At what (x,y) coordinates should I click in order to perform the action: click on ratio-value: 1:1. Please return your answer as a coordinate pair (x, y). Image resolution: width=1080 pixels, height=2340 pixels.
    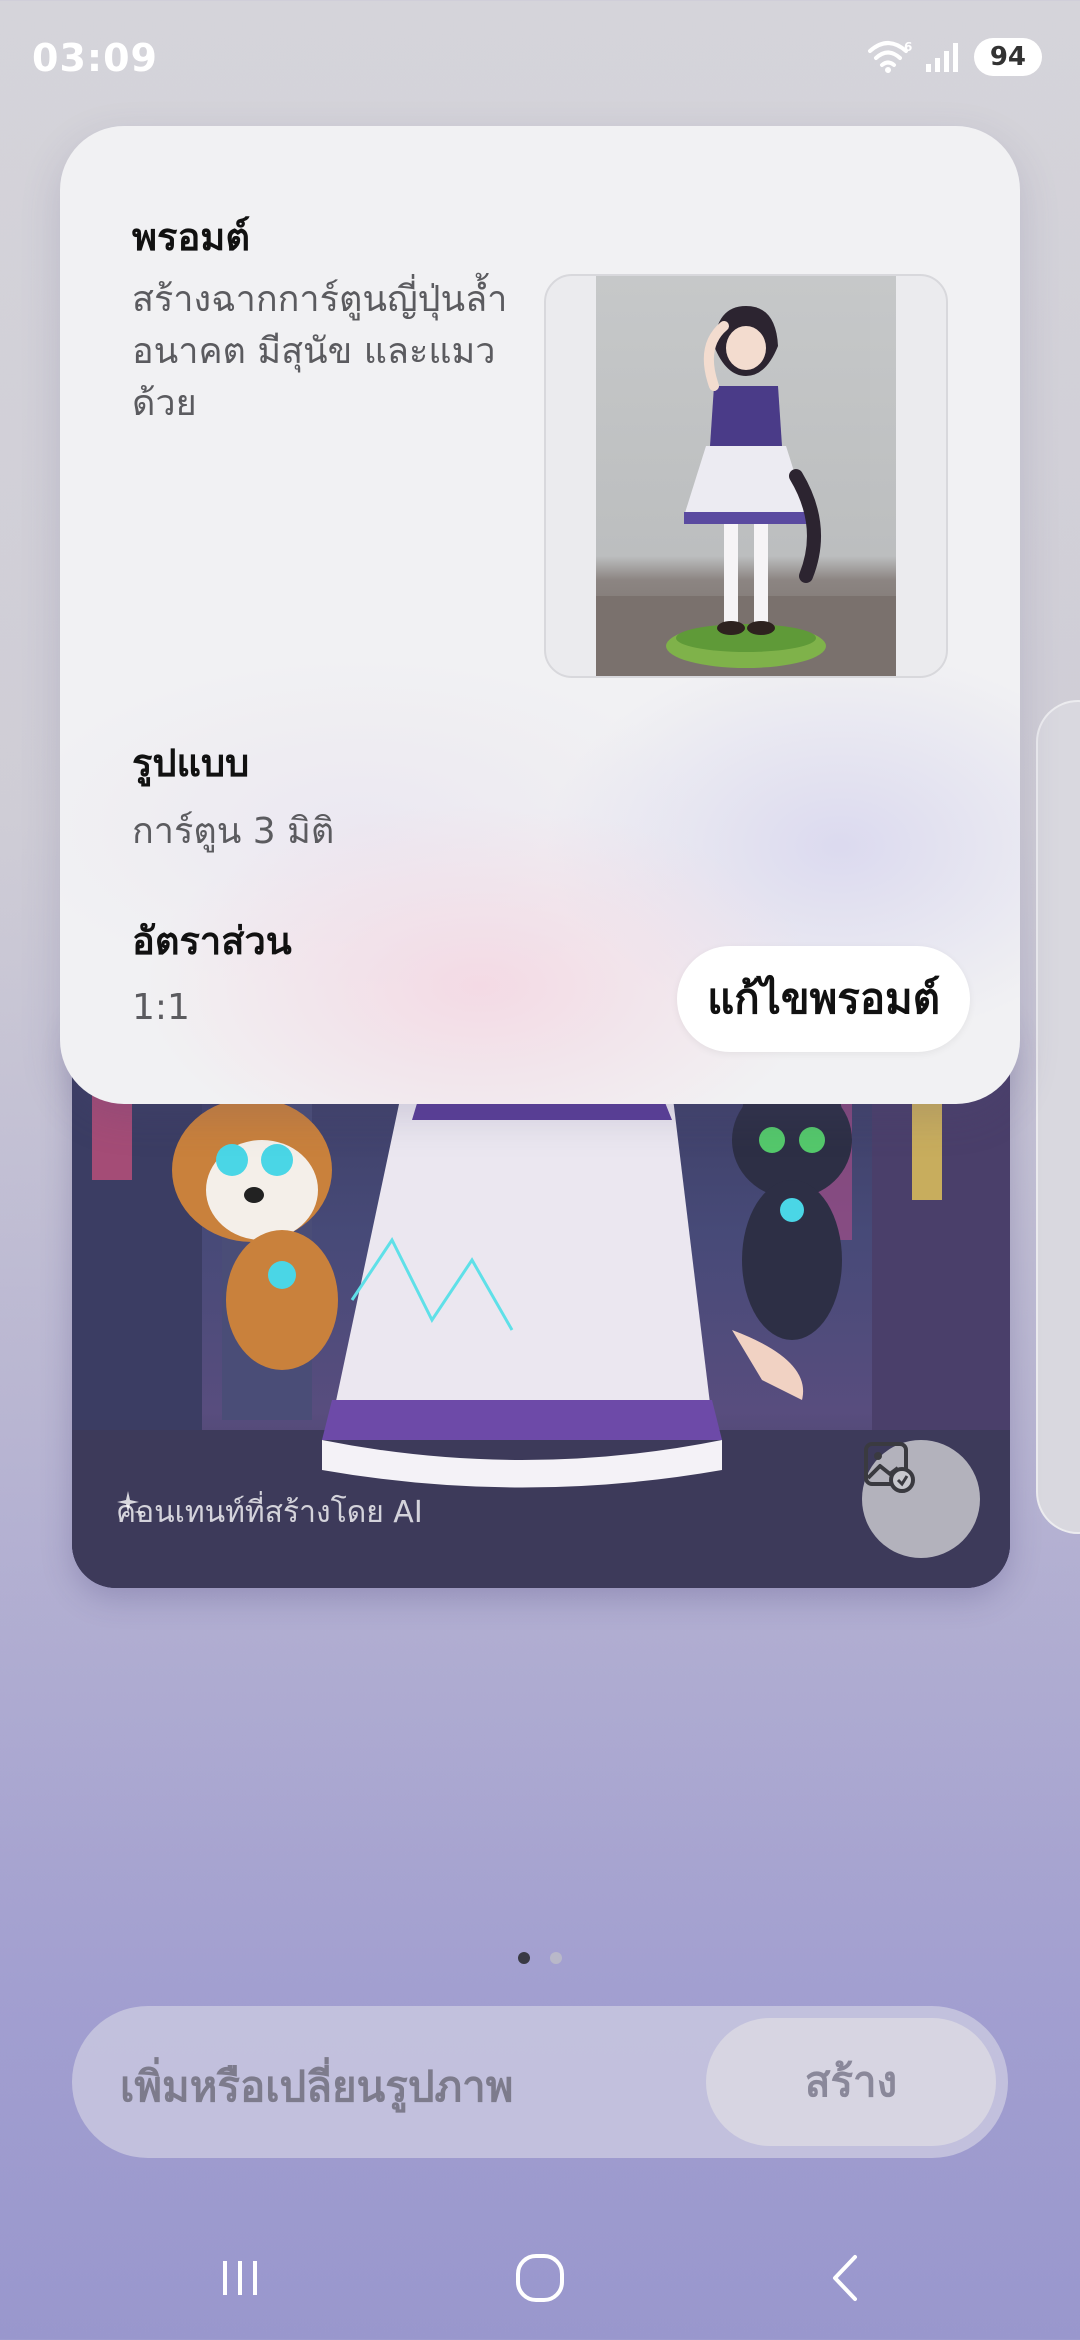
    Looking at the image, I should click on (161, 1007).